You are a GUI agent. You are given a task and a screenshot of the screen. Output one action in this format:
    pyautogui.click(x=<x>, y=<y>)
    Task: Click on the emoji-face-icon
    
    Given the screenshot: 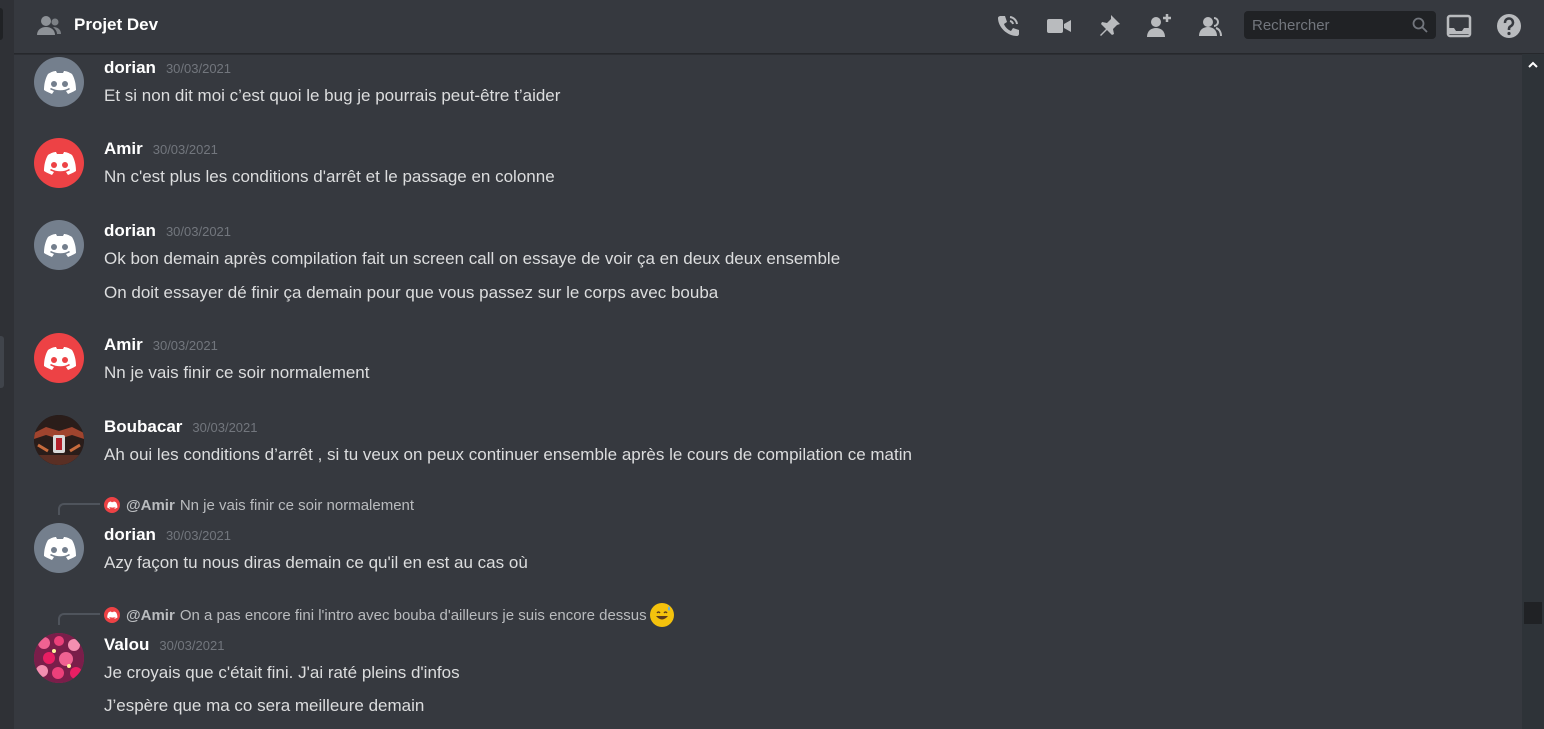 What is the action you would take?
    pyautogui.click(x=661, y=615)
    